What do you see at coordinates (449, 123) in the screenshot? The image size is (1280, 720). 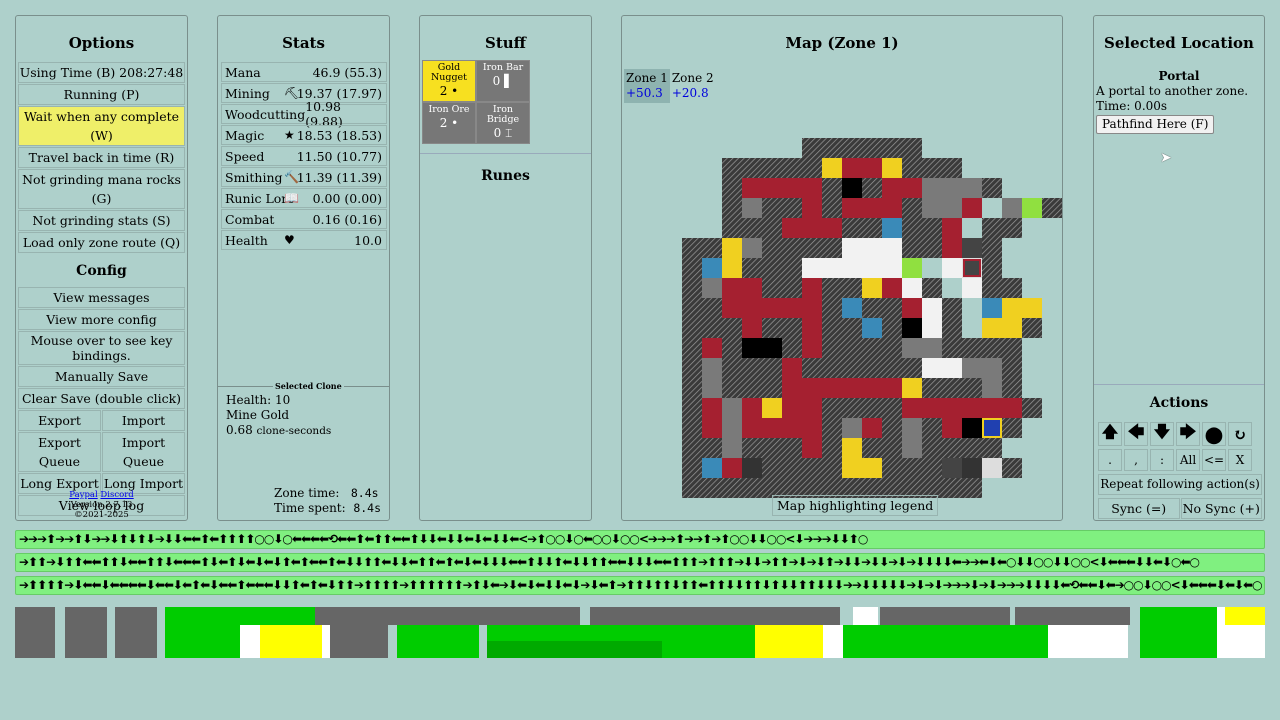 I see `item-iron-ore: Iron Ore 2 •` at bounding box center [449, 123].